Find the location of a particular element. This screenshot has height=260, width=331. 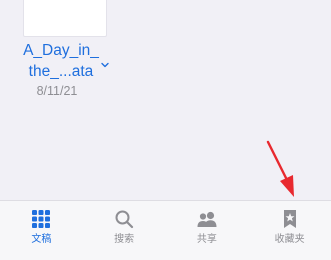

tab-search: 搜索 is located at coordinates (124, 230).